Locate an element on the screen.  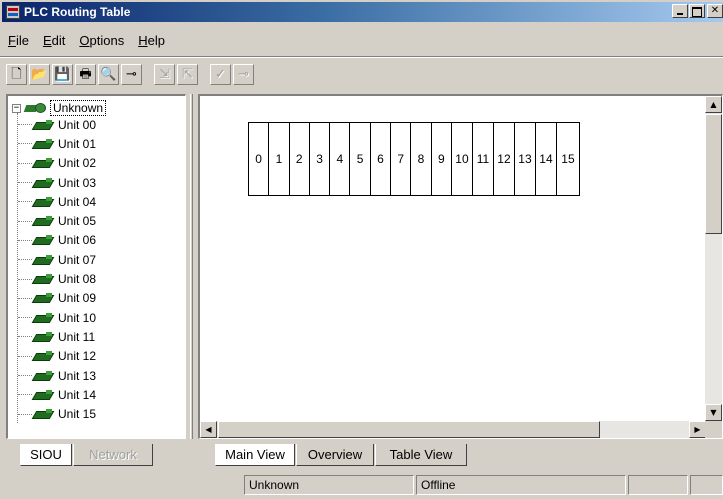
tree-item-unit-04: Unit 04 is located at coordinates (57, 201).